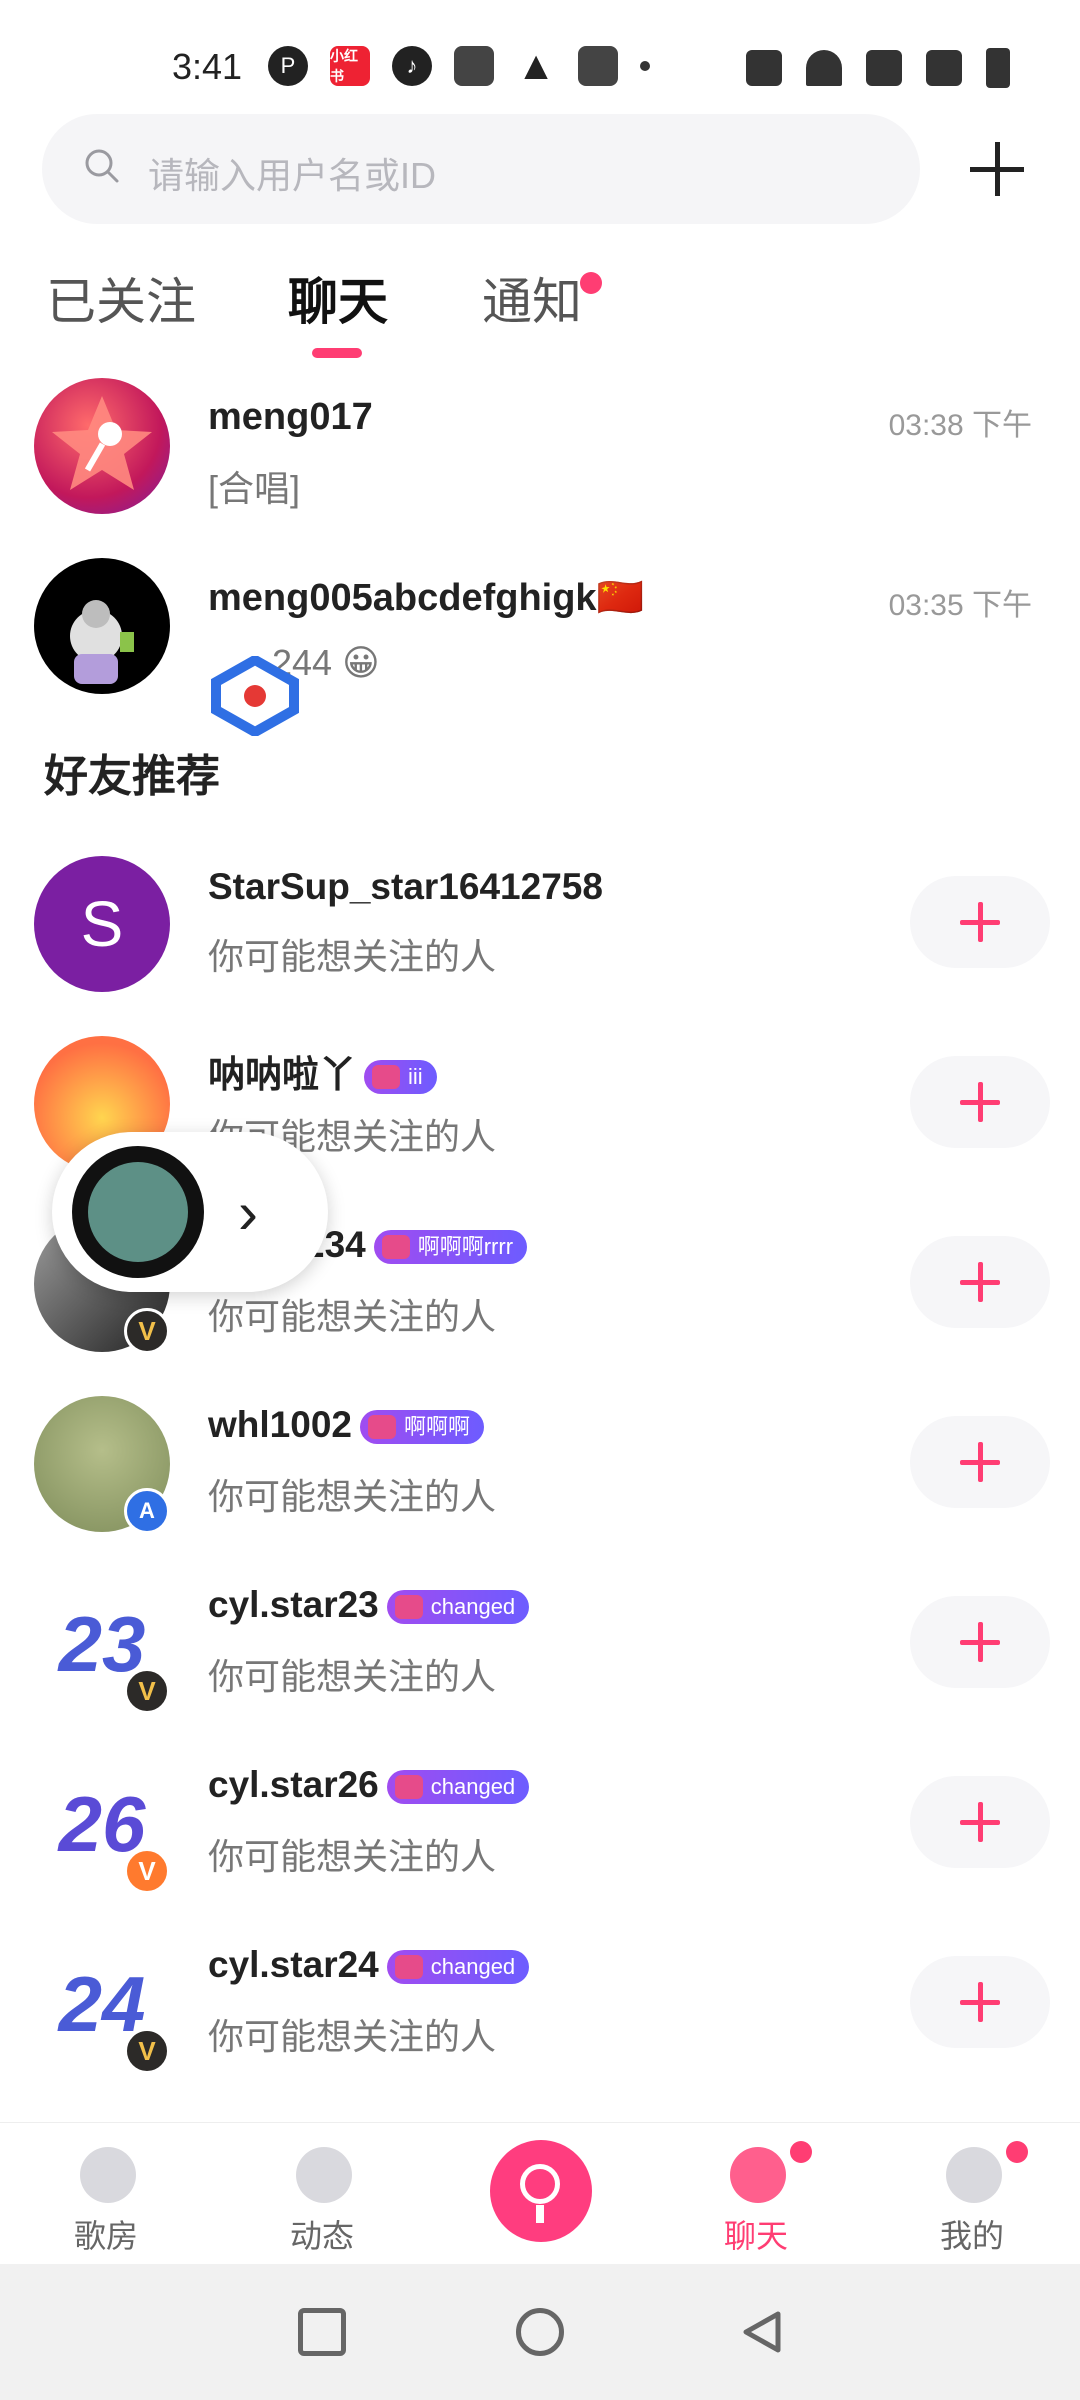 The height and width of the screenshot is (2400, 1080). Describe the element at coordinates (321, 2236) in the screenshot. I see `nav-label: 动态` at that location.